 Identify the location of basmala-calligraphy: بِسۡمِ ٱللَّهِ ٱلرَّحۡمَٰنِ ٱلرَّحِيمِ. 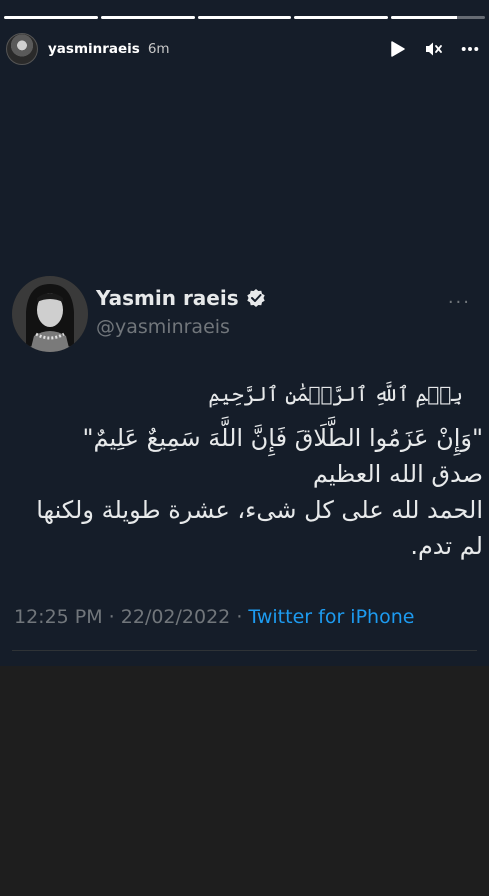
(335, 394).